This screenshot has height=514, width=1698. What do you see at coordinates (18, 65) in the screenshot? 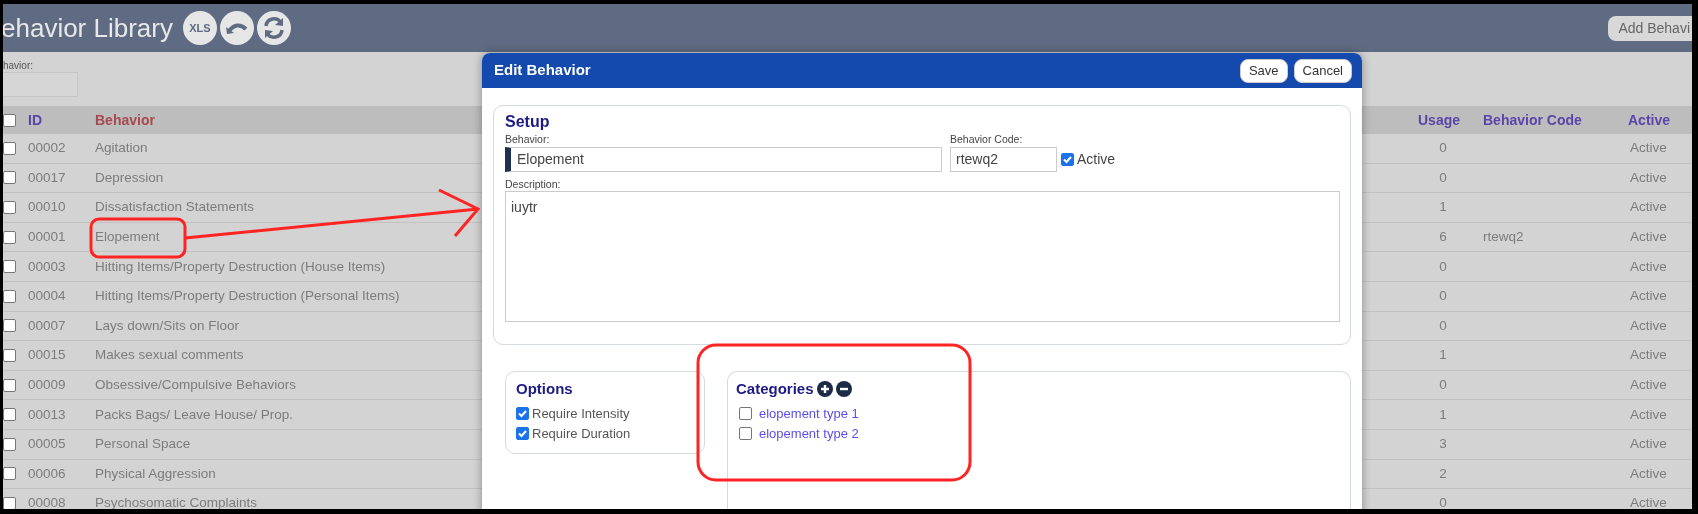
I see `filter-label: havior:` at bounding box center [18, 65].